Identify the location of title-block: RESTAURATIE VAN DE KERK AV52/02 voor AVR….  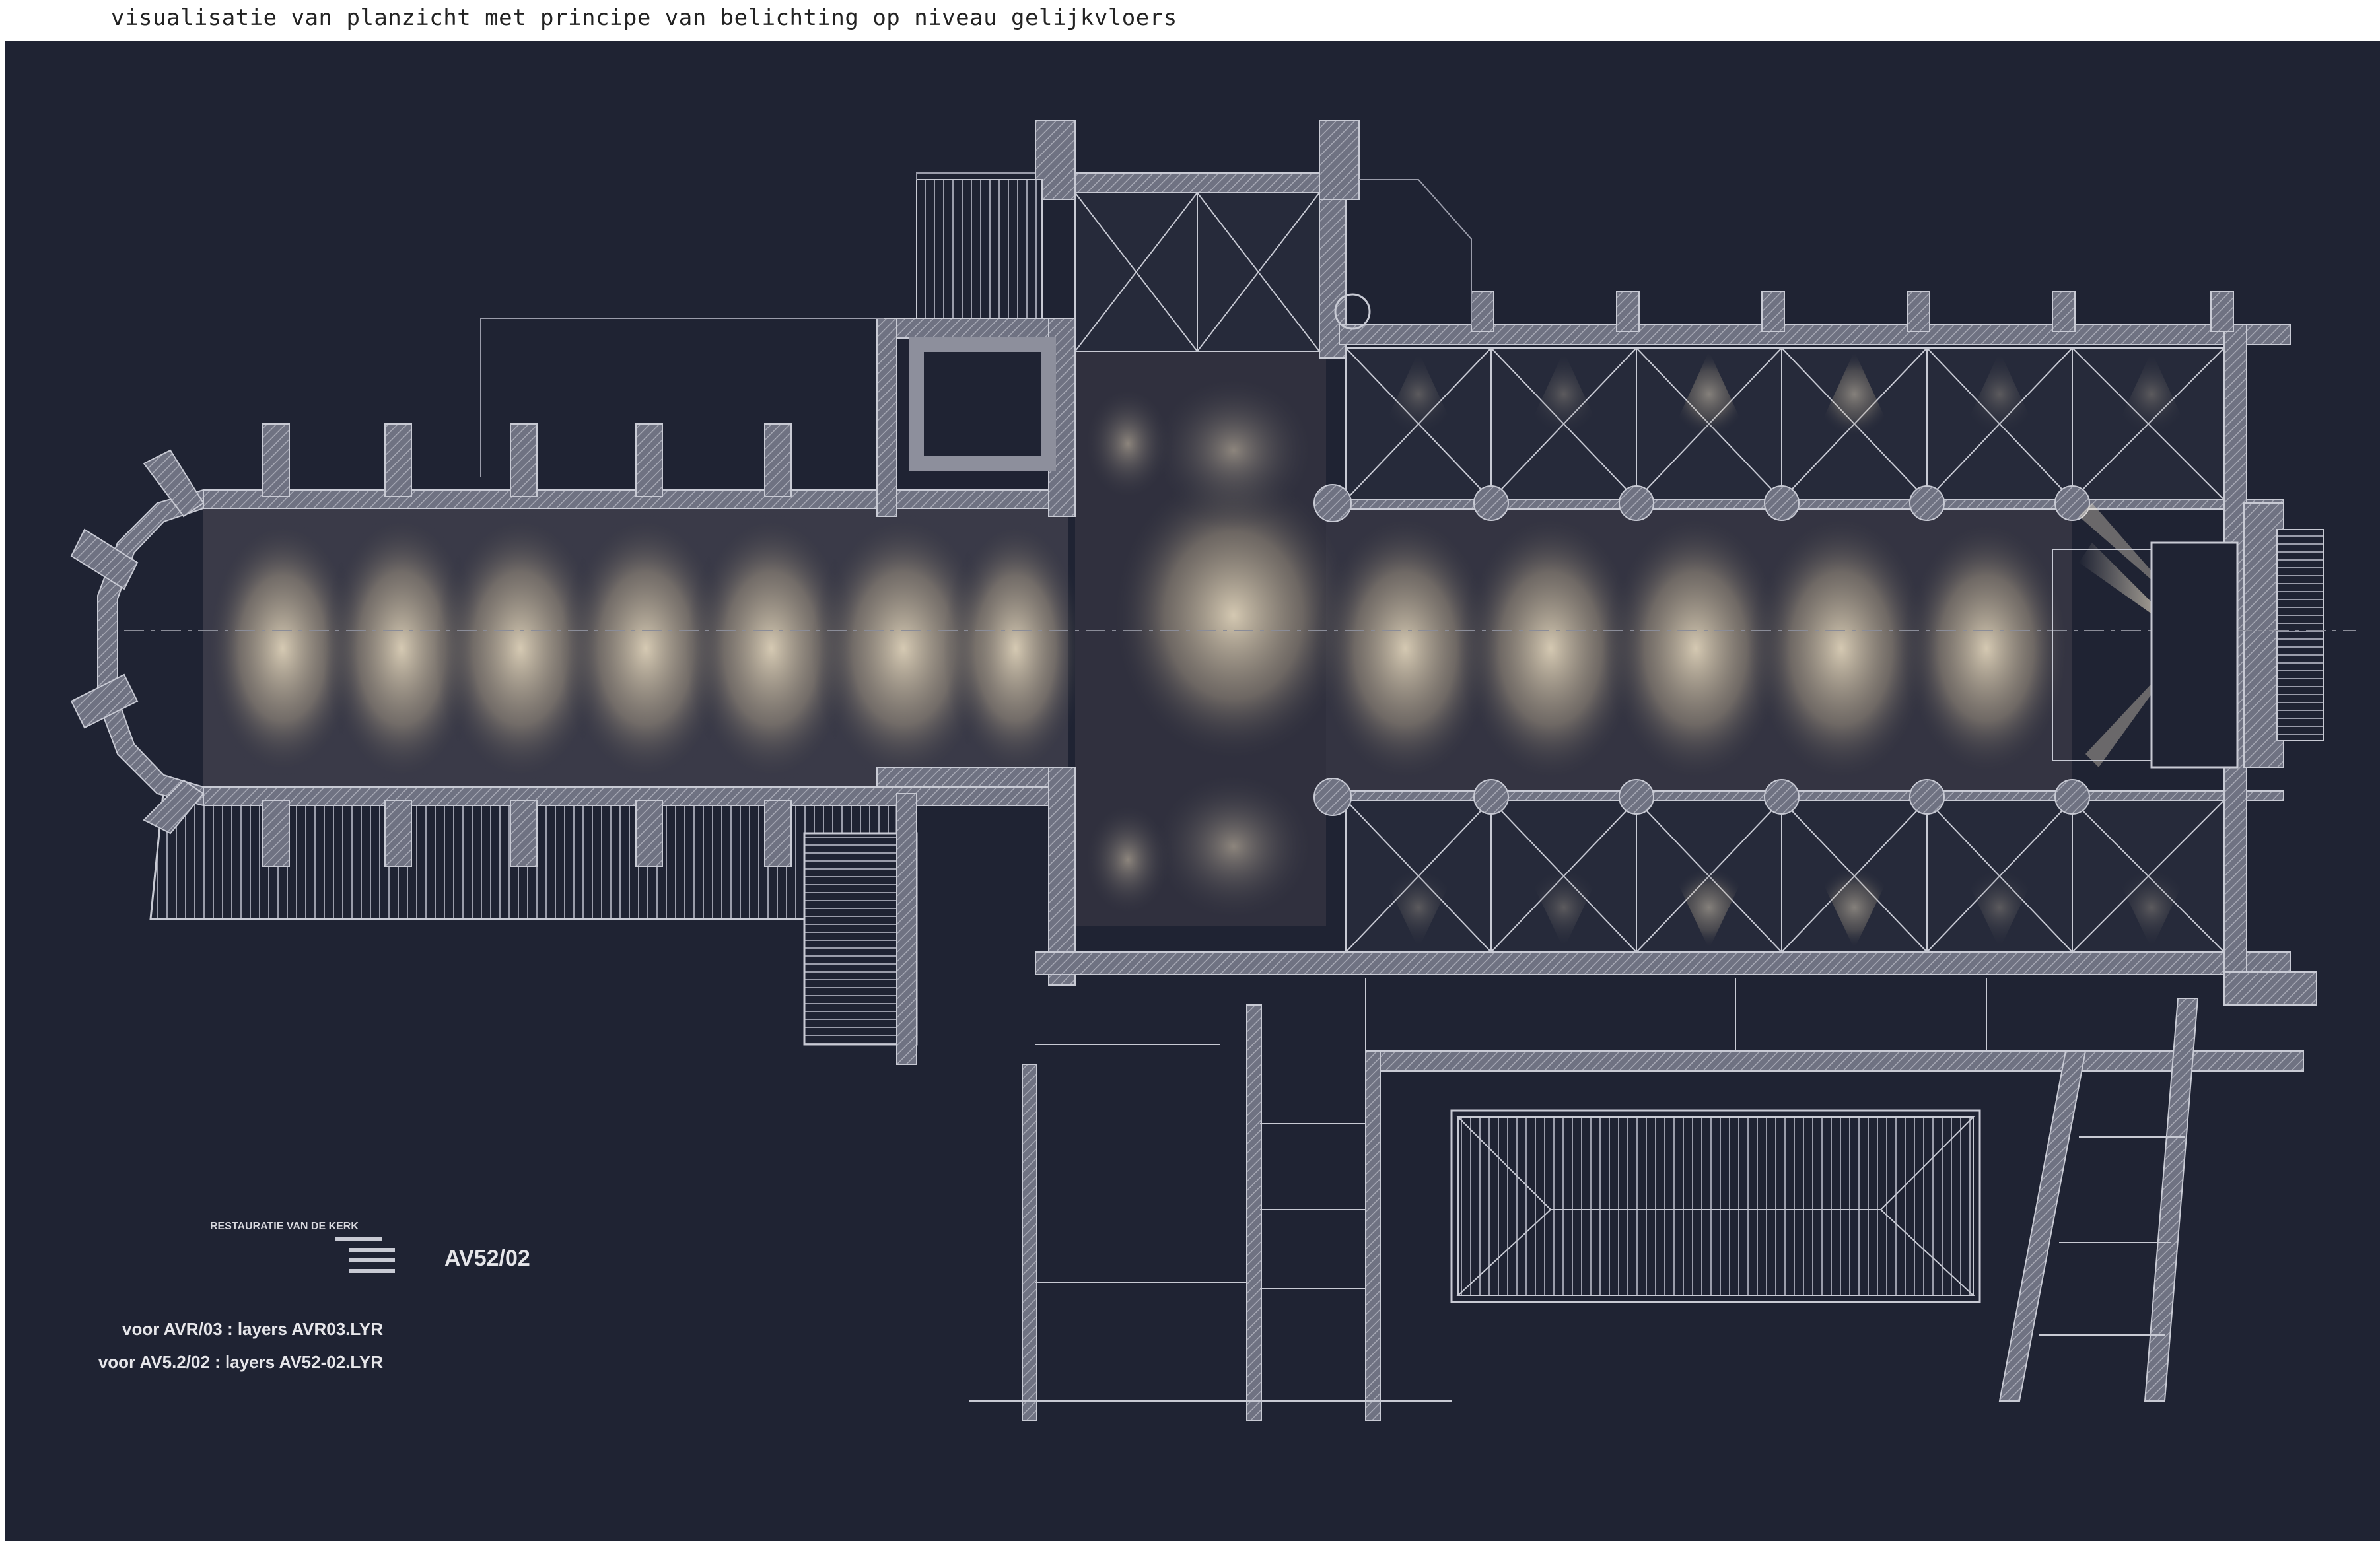
(314, 1296).